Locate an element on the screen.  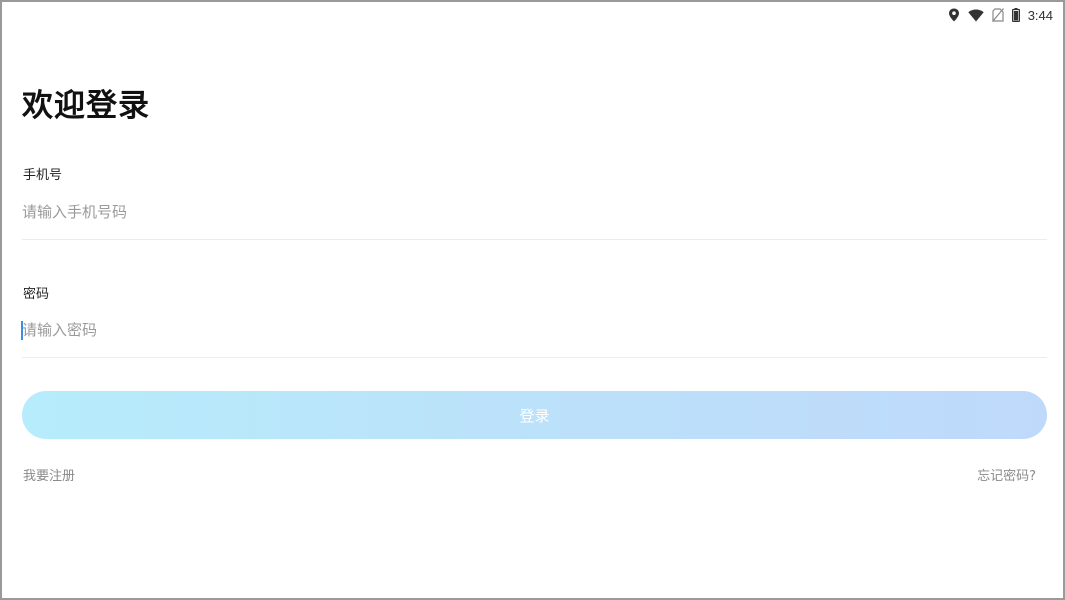
location-icon is located at coordinates (954, 15).